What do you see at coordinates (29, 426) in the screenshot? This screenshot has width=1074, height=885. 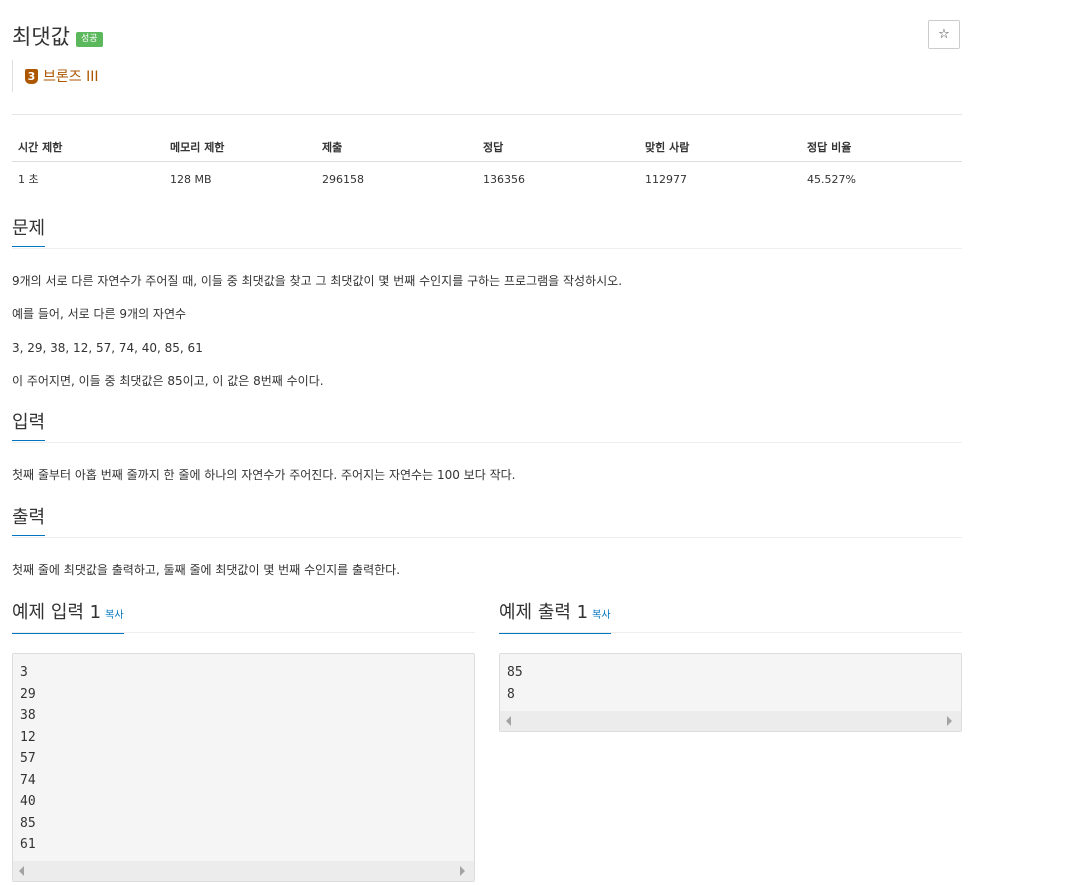 I see `input-heading: 입력` at bounding box center [29, 426].